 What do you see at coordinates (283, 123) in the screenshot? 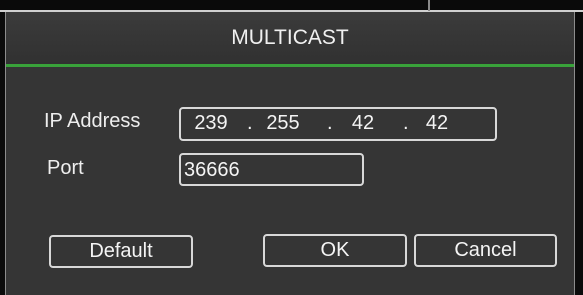
I see `ip-octet-2: 255` at bounding box center [283, 123].